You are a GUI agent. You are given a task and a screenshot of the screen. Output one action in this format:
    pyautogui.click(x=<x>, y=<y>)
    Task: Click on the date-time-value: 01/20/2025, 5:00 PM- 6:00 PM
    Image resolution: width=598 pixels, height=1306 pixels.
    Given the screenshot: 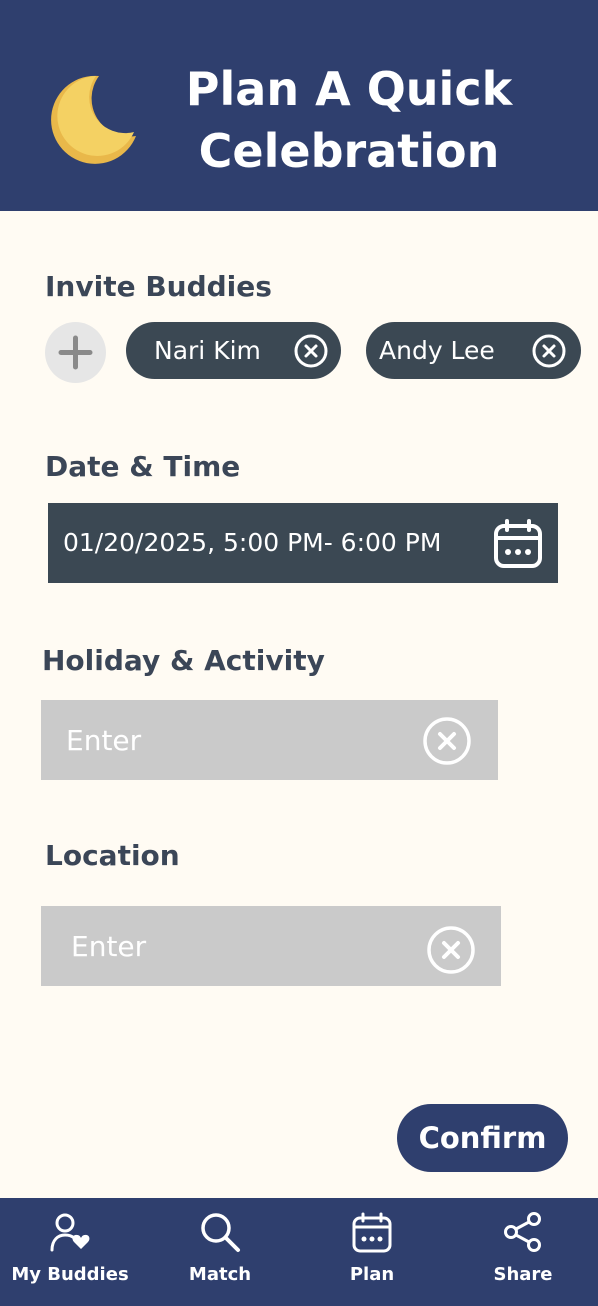 What is the action you would take?
    pyautogui.click(x=252, y=542)
    